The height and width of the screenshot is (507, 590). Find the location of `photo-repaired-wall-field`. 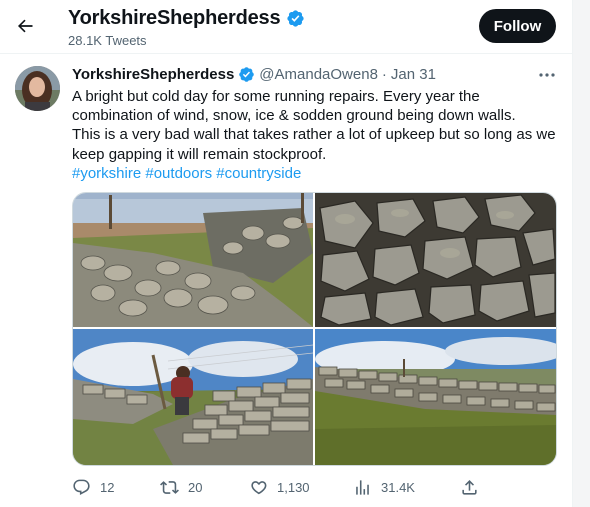

photo-repaired-wall-field is located at coordinates (435, 397).